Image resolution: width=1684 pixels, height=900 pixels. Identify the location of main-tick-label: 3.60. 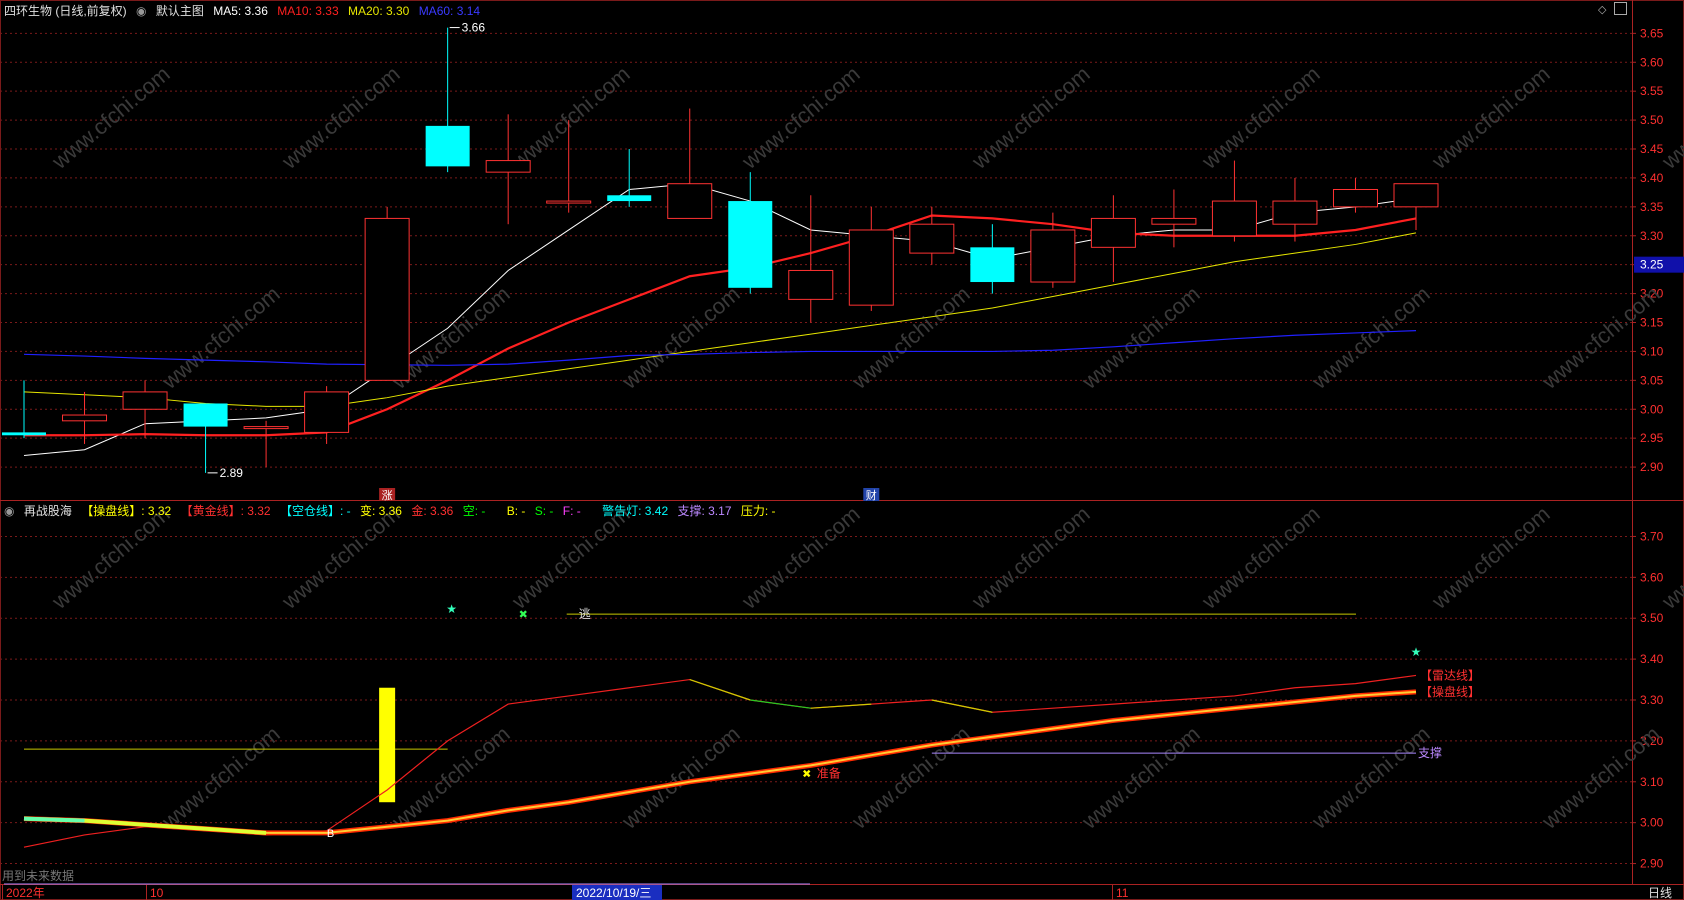
(1652, 62).